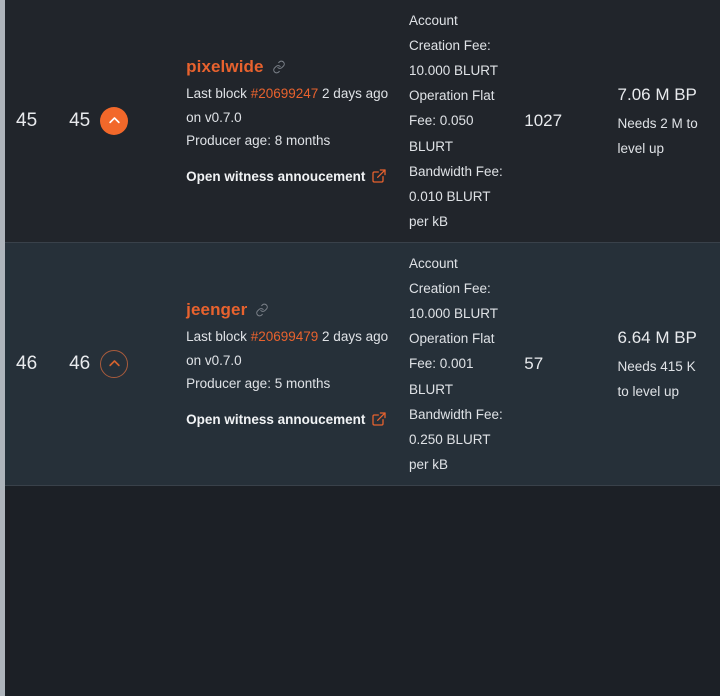 This screenshot has height=696, width=720. Describe the element at coordinates (285, 336) in the screenshot. I see `last-block-number: #20699479` at that location.